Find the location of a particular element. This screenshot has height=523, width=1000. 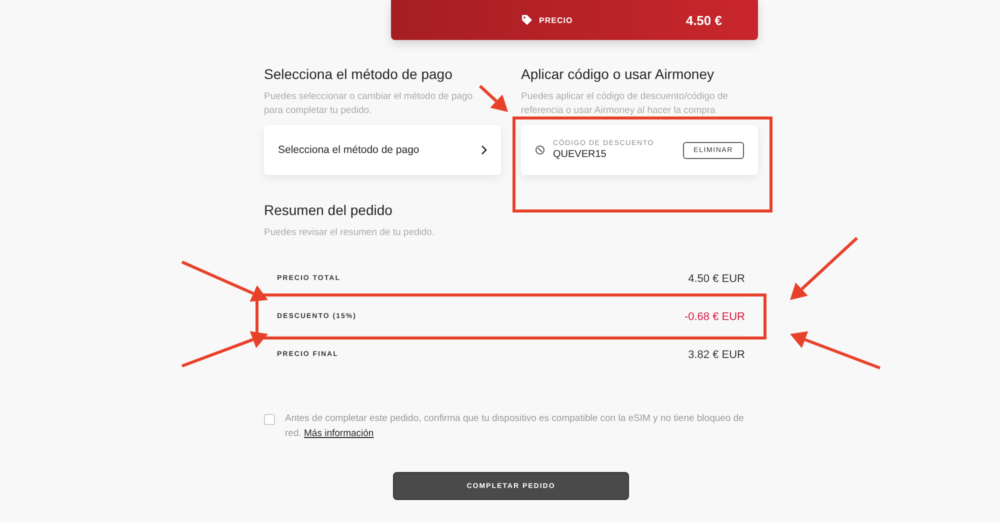

section-description: Puedes seleccionar o cambiar el método de pago para completar tu pedido. is located at coordinates (369, 104).